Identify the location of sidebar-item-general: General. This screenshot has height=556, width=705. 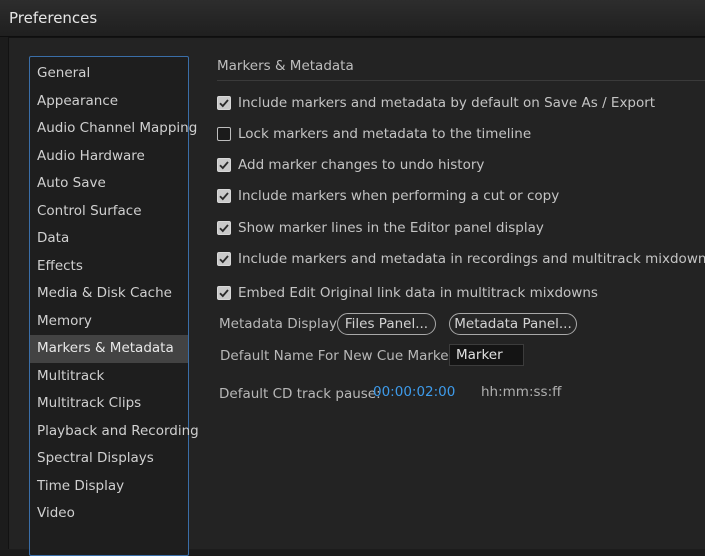
(109, 74).